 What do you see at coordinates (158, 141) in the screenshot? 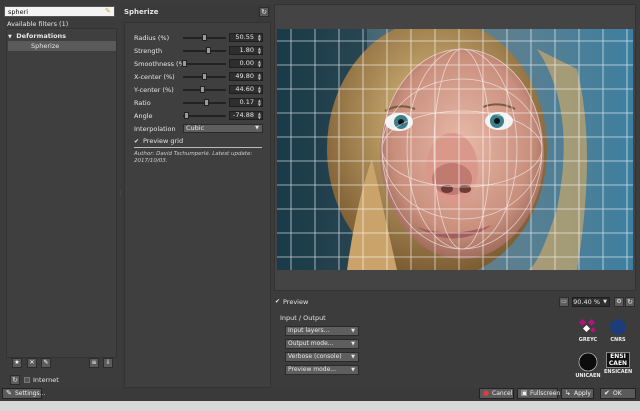
I see `preview-grid-option: ✔ Preview grid` at bounding box center [158, 141].